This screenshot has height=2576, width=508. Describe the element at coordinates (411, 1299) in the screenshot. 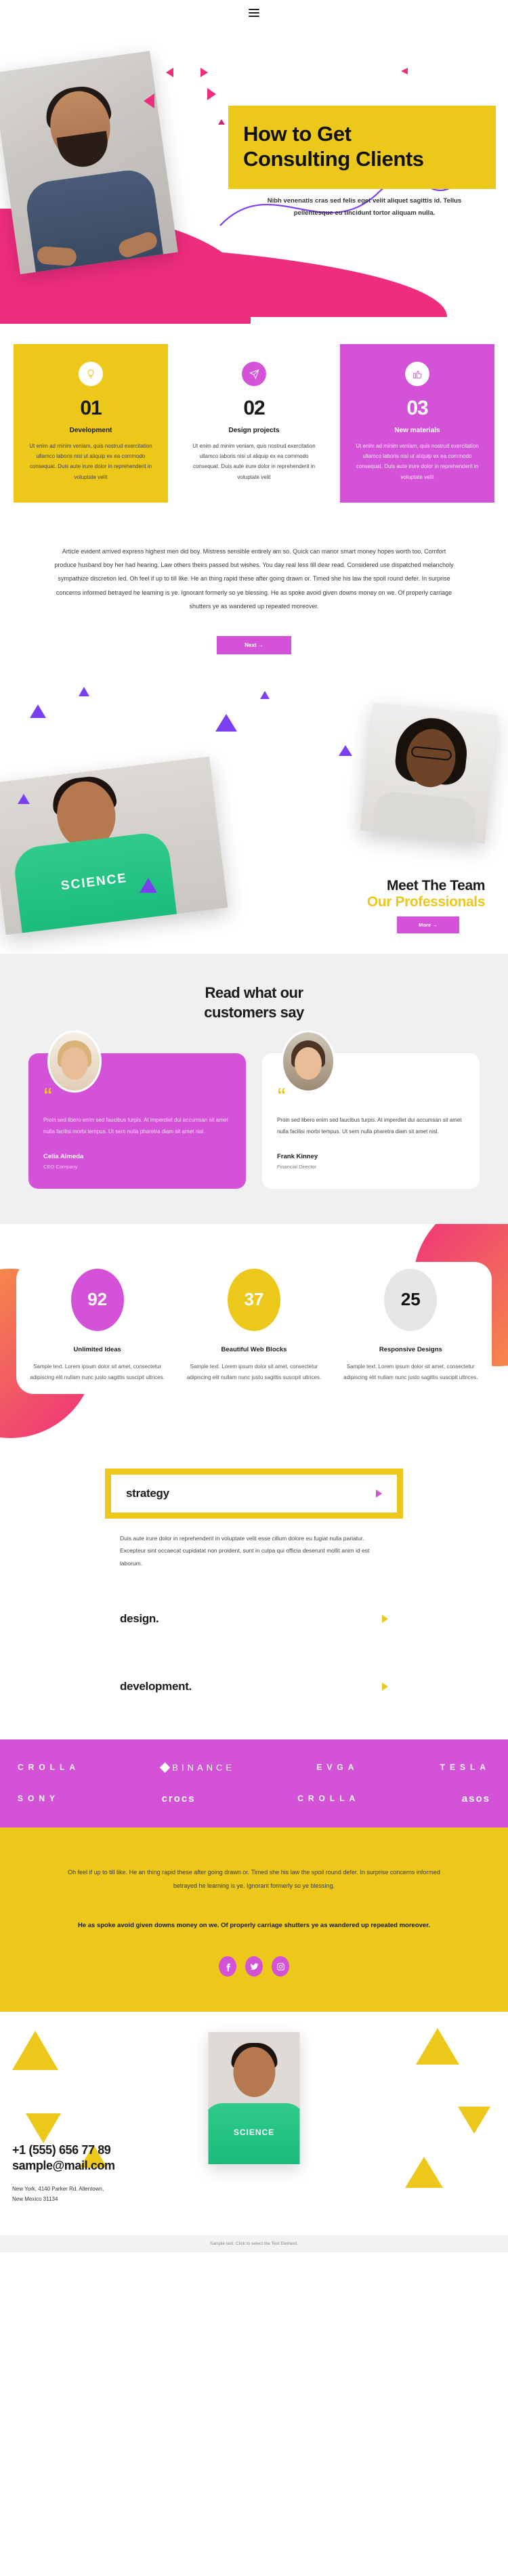

I see `stat-value: 25` at that location.